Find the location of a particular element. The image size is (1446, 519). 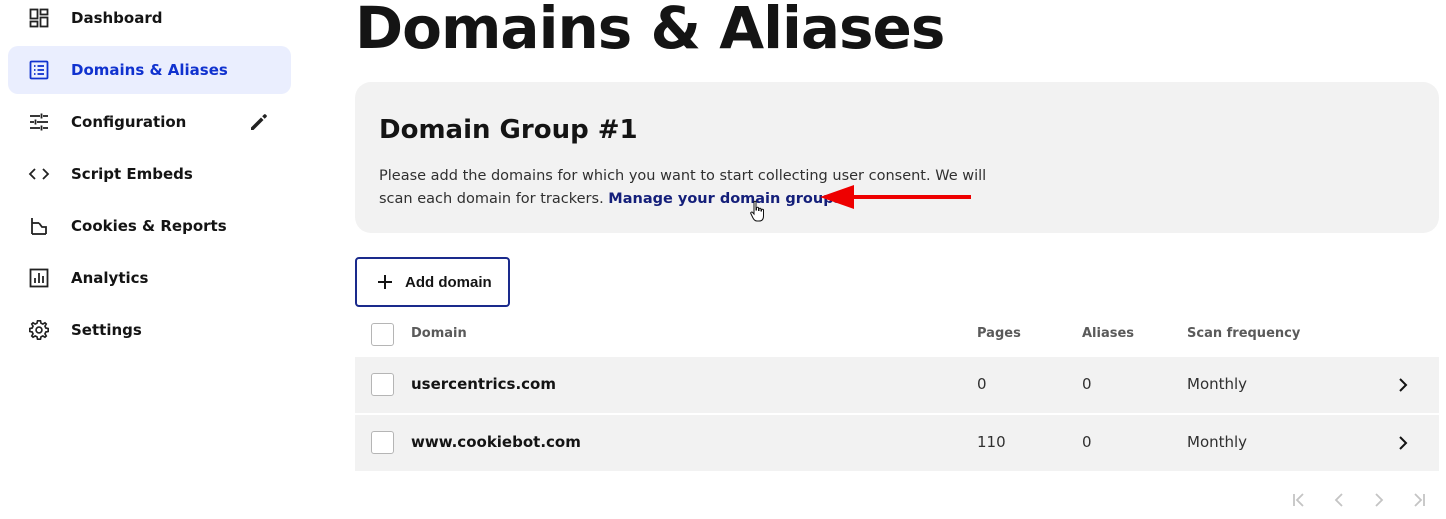

gear-icon is located at coordinates (39, 330).